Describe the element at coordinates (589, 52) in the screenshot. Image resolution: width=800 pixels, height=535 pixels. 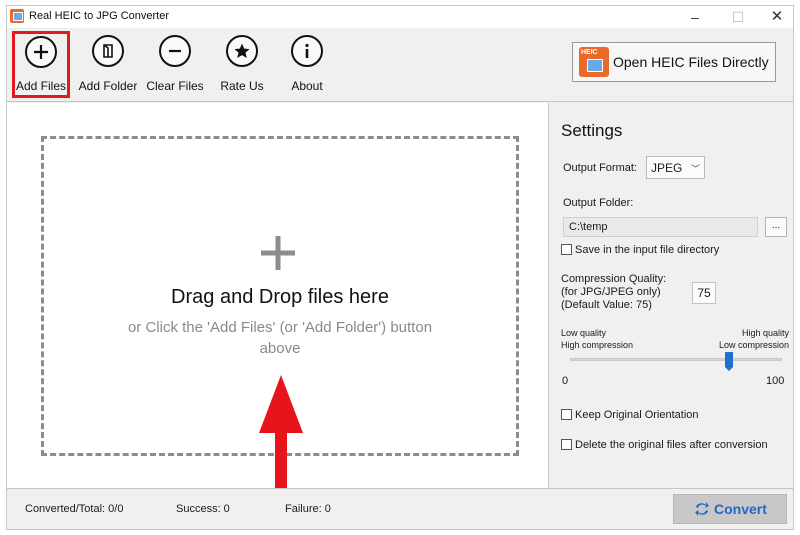
I see `heic-badge: HEIC` at that location.